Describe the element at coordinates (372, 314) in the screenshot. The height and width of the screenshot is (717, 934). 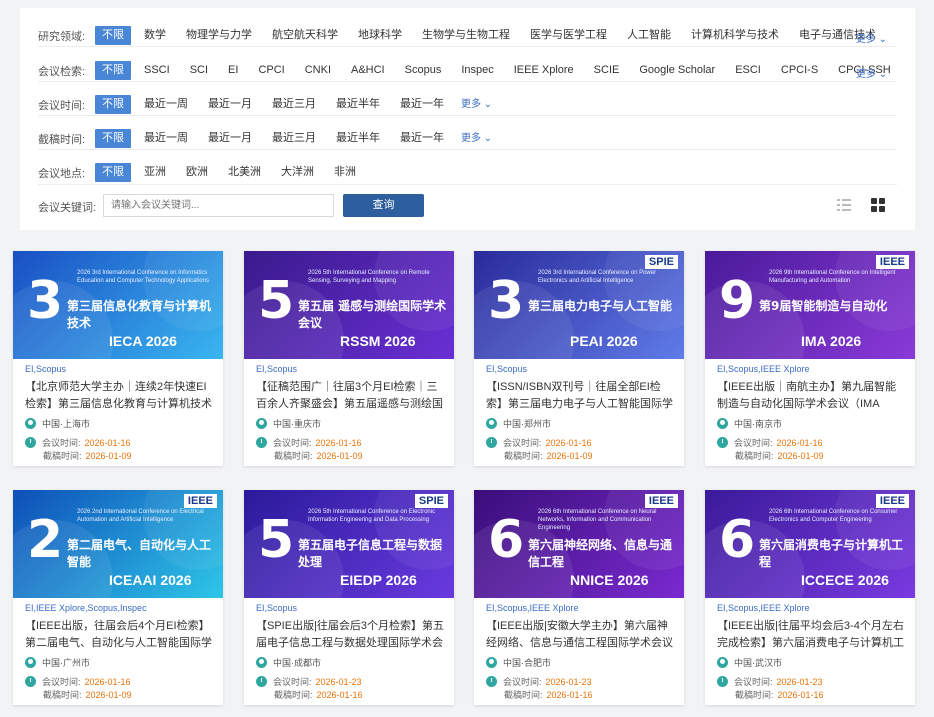
I see `banner-chinese-title: 第五届 遥感与测绘国际学术会议` at that location.